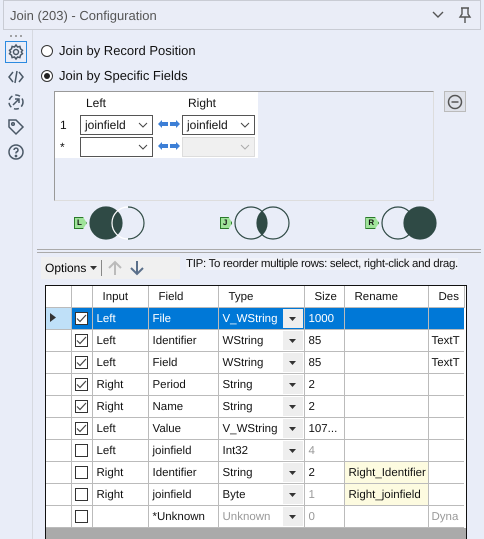 The width and height of the screenshot is (484, 539). Describe the element at coordinates (226, 223) in the screenshot. I see `output-anchor-tag: J` at that location.